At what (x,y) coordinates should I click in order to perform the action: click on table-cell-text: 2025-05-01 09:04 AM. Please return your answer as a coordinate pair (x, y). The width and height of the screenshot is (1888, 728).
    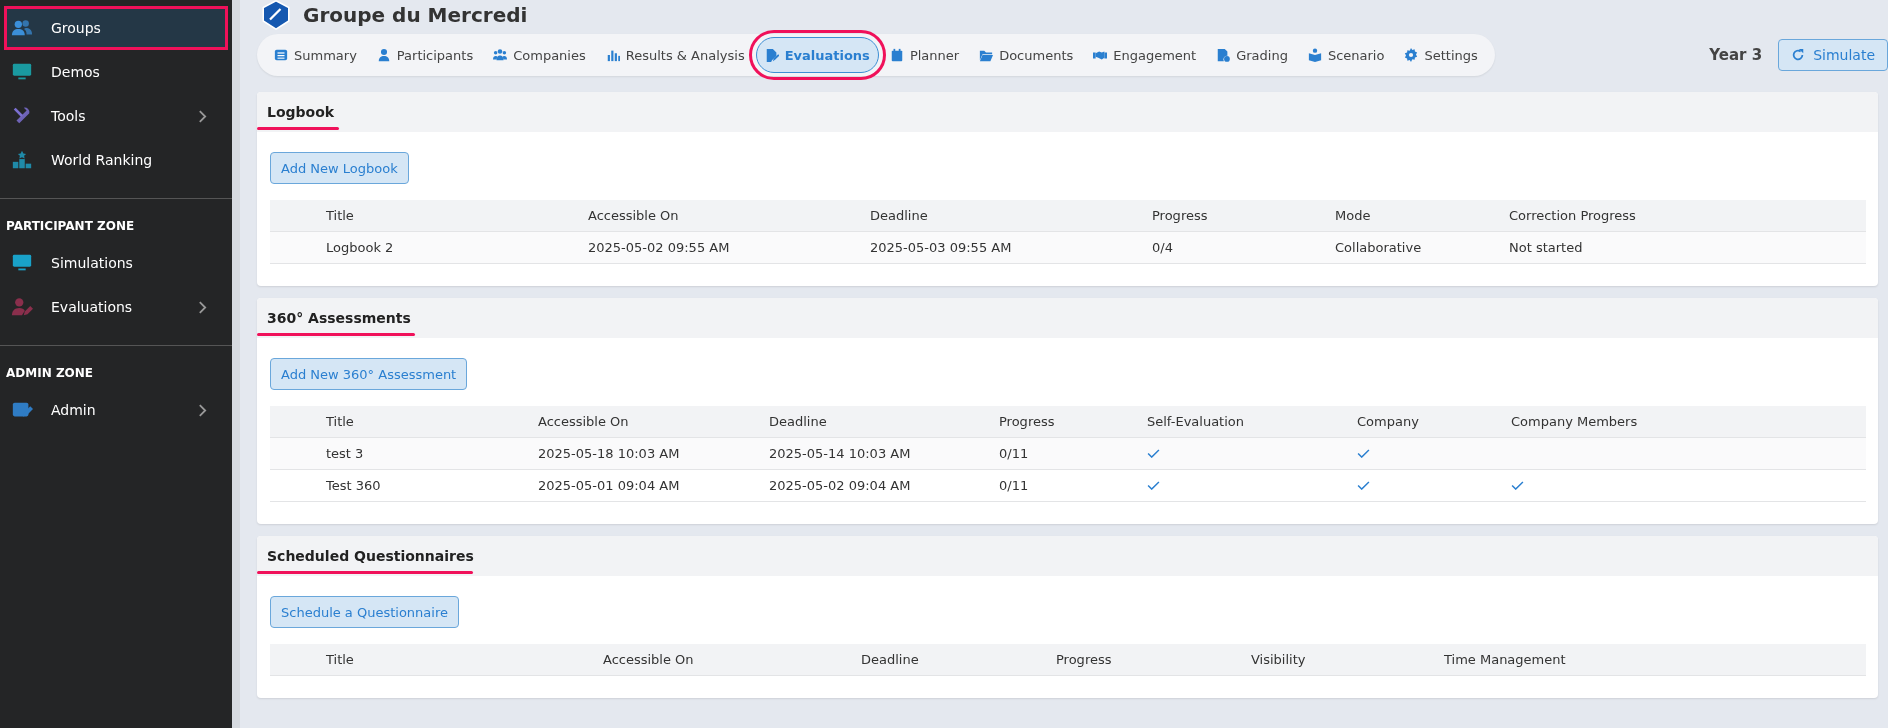
    Looking at the image, I should click on (609, 485).